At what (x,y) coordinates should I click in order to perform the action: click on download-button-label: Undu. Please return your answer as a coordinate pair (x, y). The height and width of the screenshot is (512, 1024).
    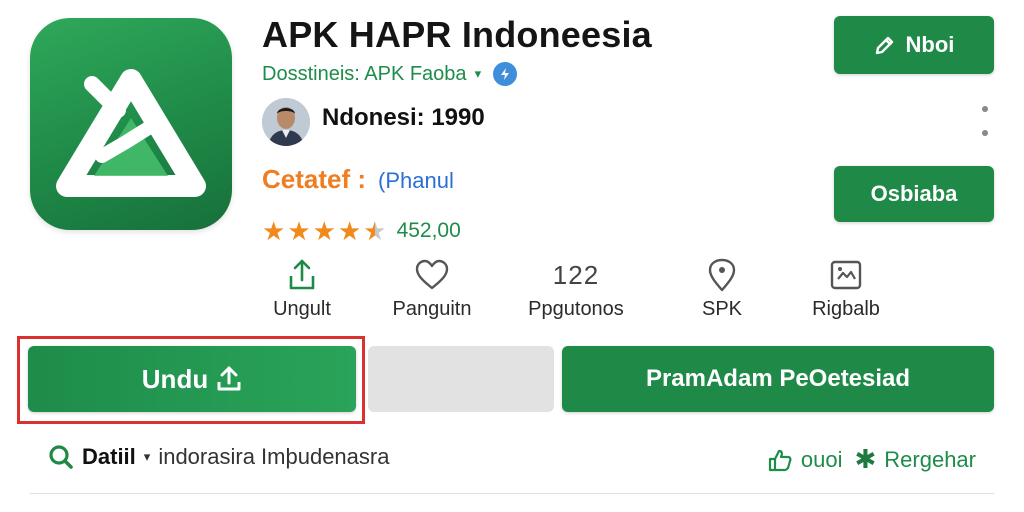
    Looking at the image, I should click on (175, 378).